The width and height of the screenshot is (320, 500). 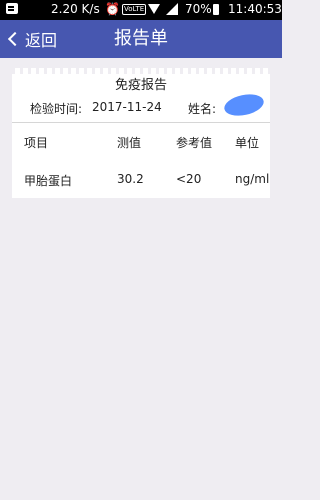 I want to click on redacted-name, so click(x=244, y=105).